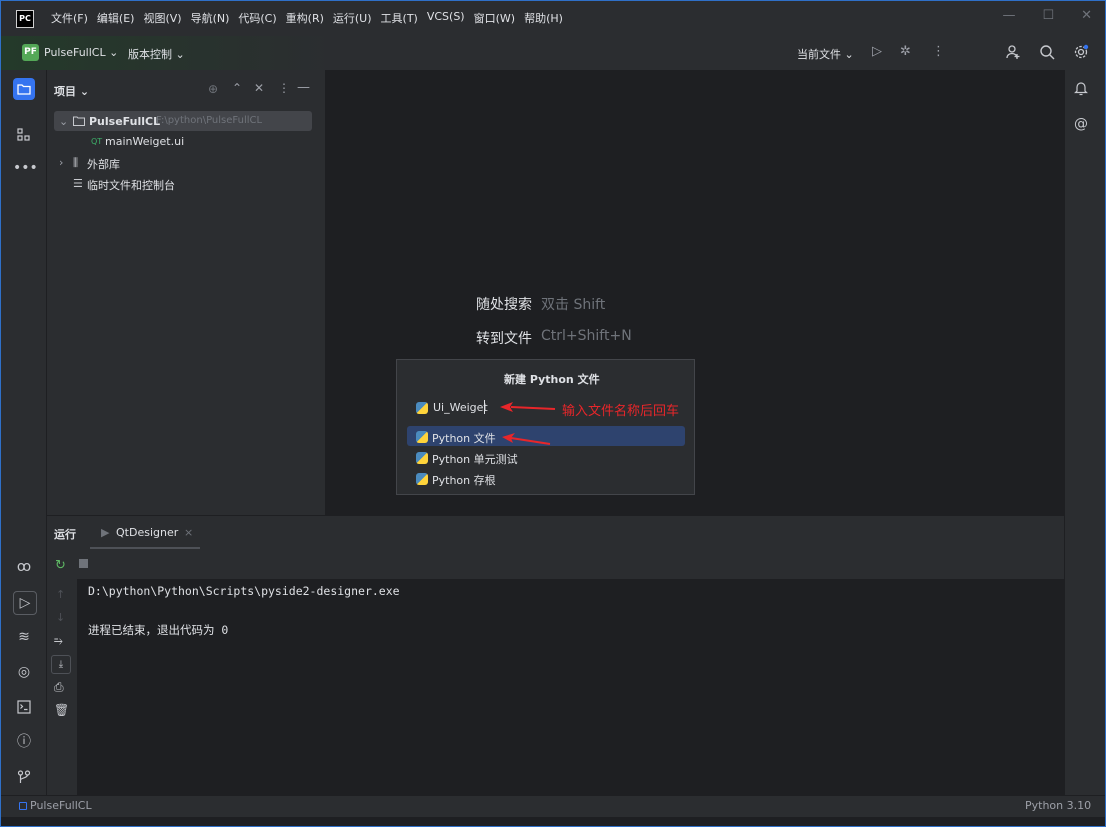  I want to click on project-selector: PulseFullCL ⌄, so click(81, 52).